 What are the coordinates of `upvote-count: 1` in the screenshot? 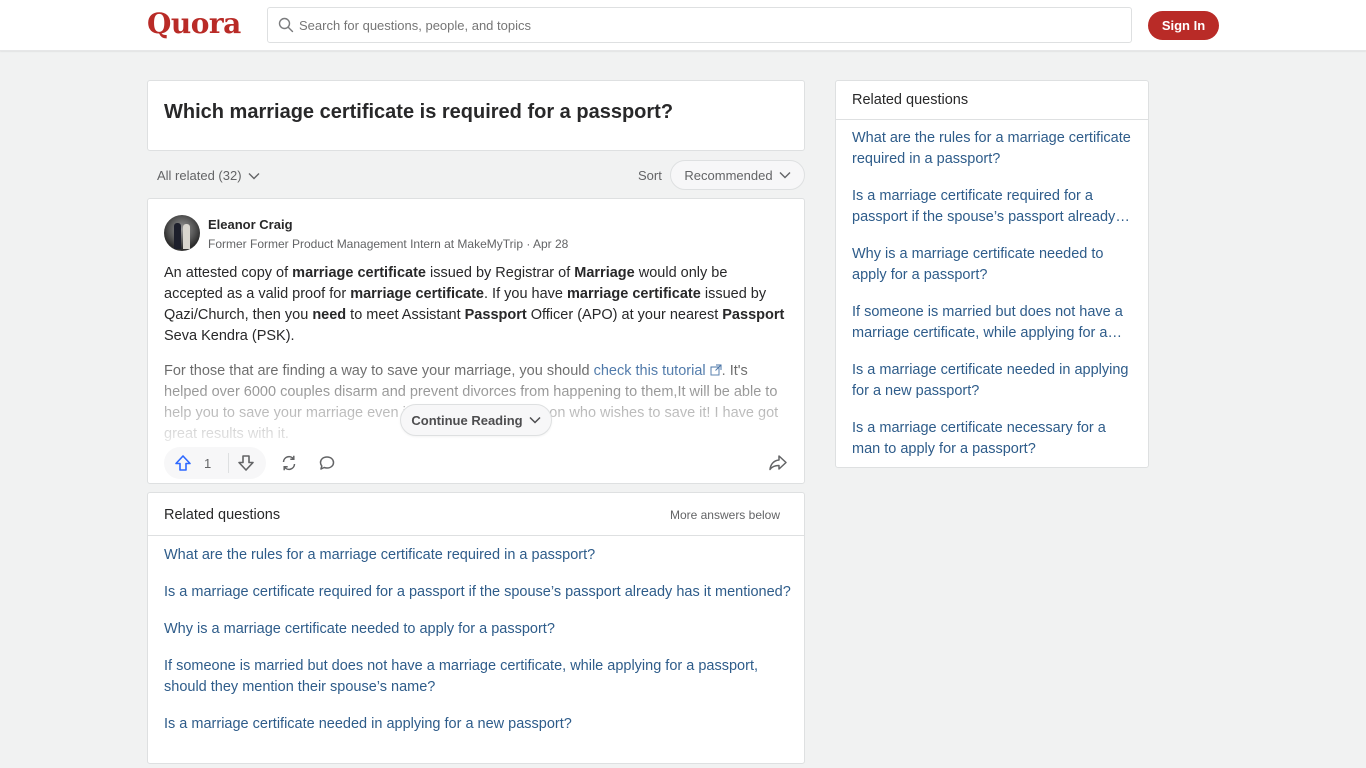 It's located at (208, 463).